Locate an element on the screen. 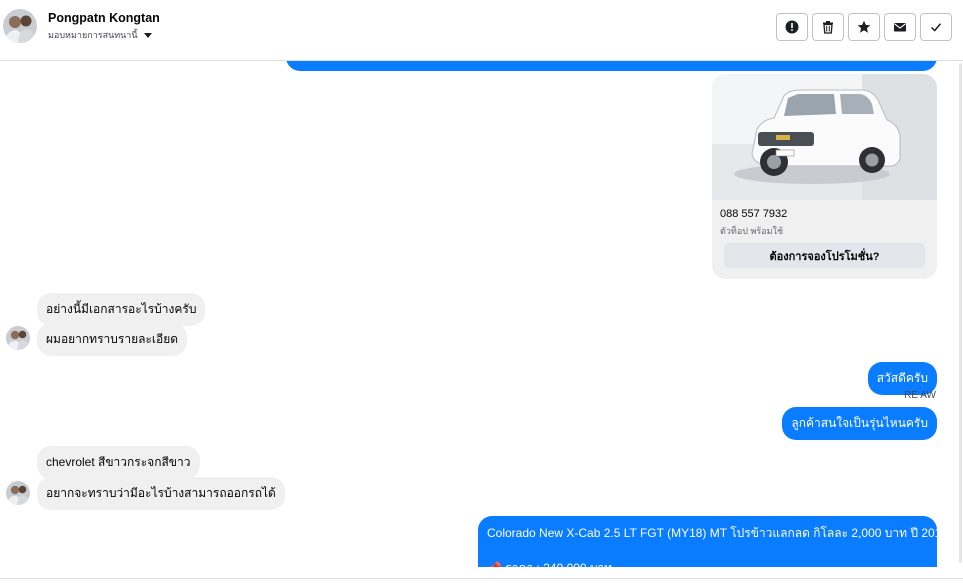  trash-icon is located at coordinates (828, 27).